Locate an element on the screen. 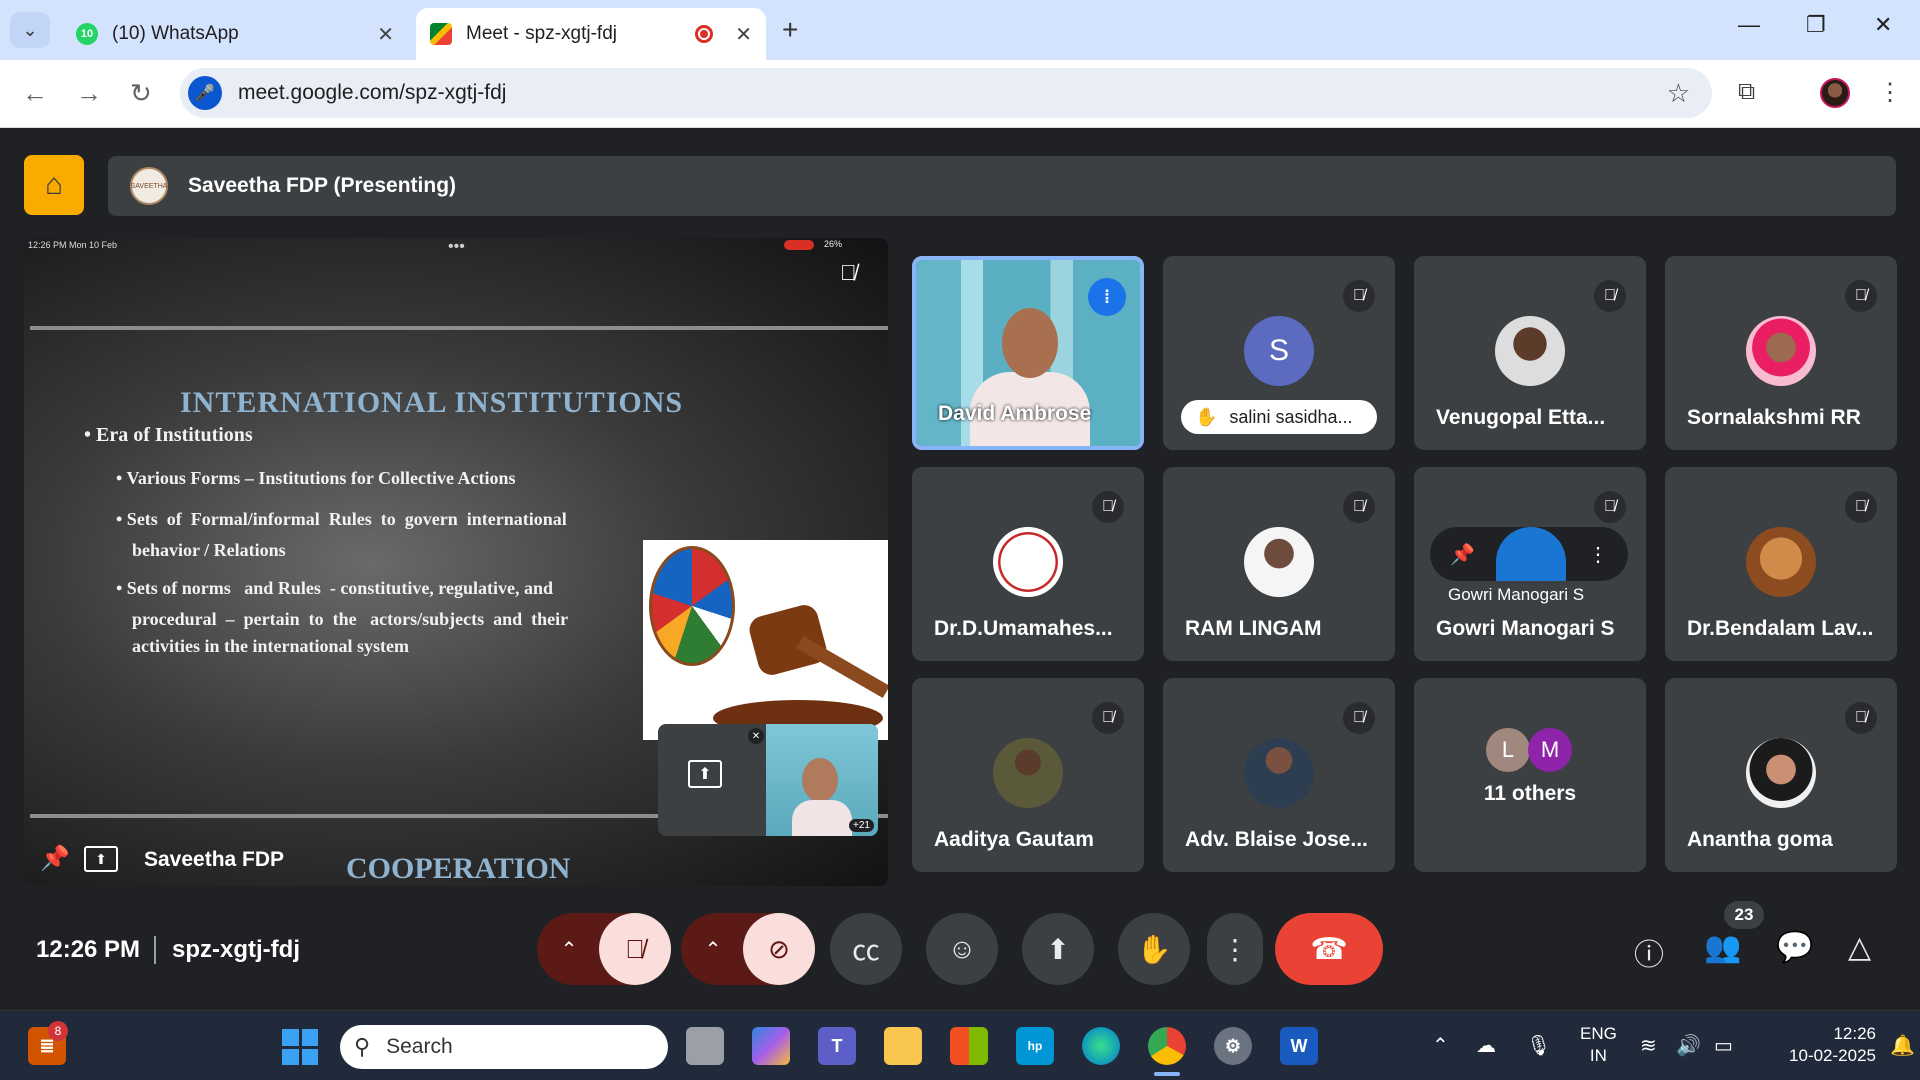 The width and height of the screenshot is (1920, 1080). task-view-icon is located at coordinates (705, 1046).